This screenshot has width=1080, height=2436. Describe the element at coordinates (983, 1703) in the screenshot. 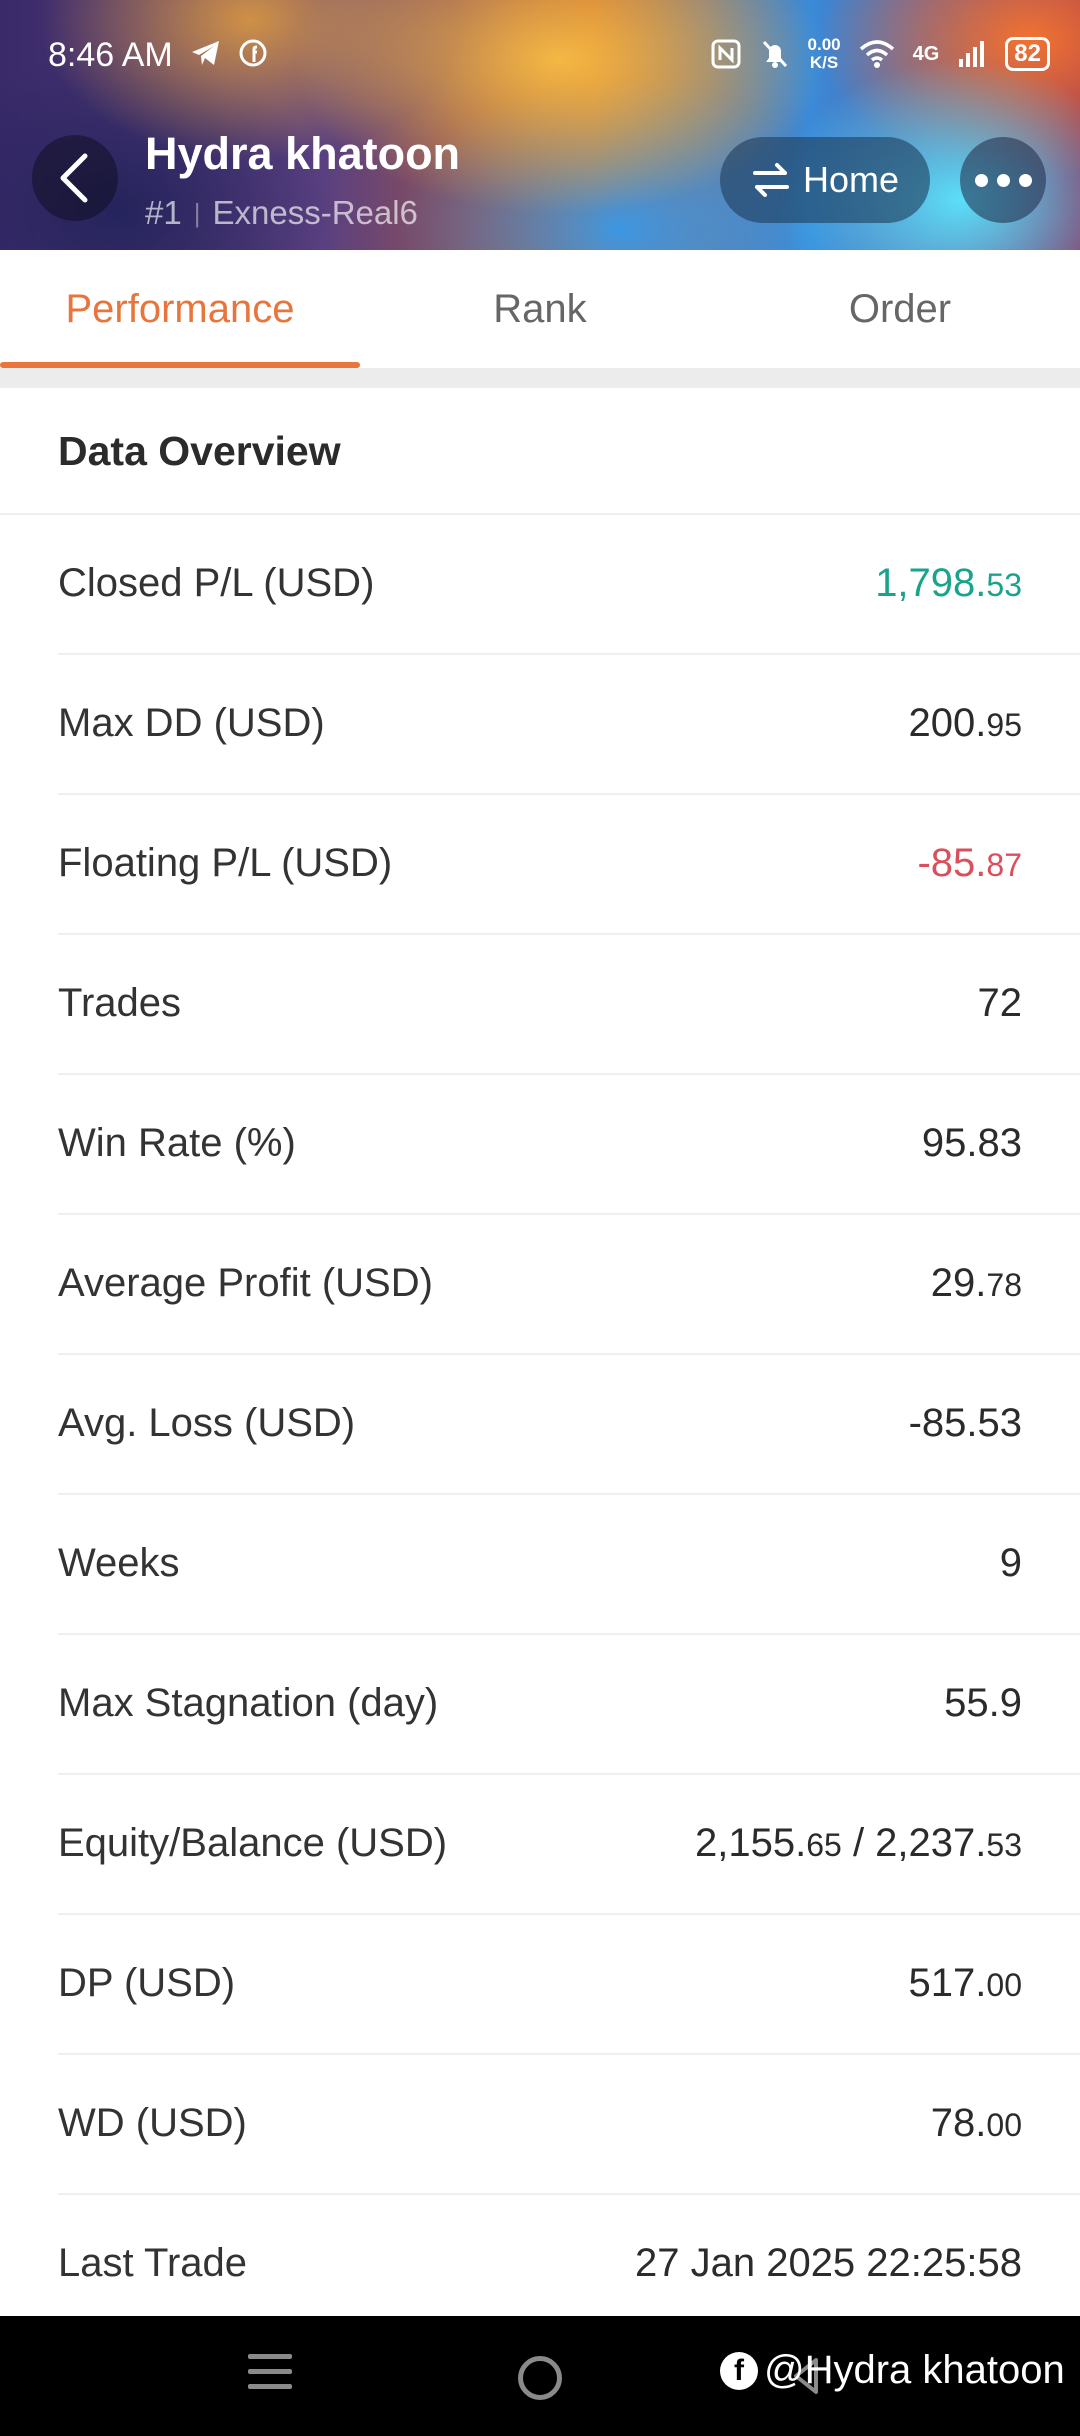

I see `stat-value: 55.9` at that location.